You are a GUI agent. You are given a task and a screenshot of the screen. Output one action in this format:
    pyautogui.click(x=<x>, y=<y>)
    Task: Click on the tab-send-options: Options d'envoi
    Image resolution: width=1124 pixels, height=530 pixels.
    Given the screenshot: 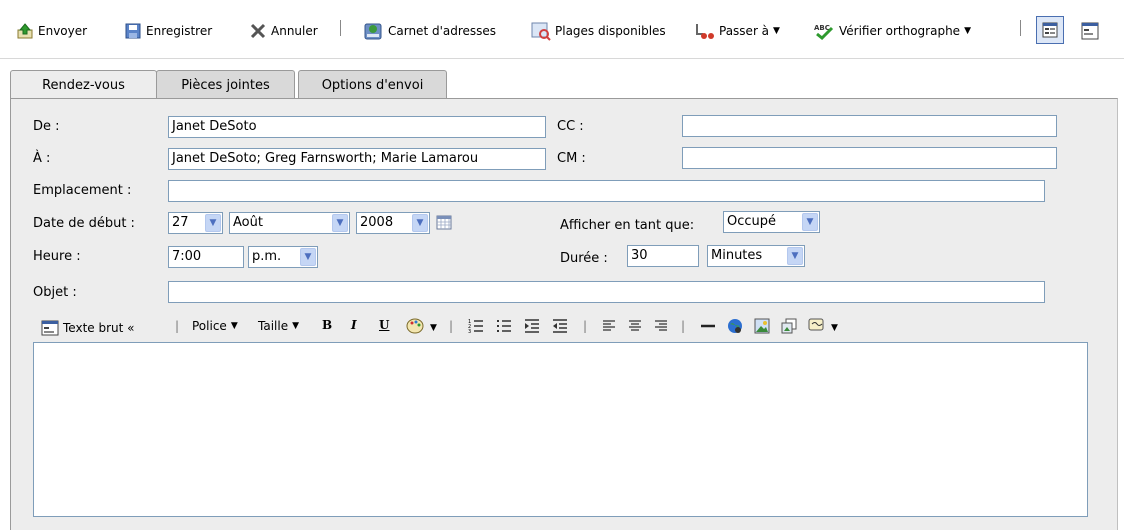 What is the action you would take?
    pyautogui.click(x=372, y=84)
    